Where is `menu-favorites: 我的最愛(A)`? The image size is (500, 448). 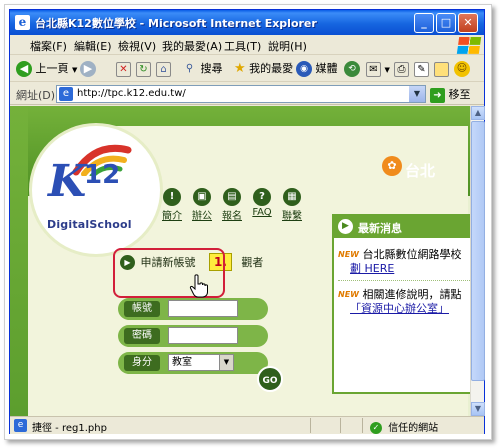
menu-favorites: 我的最愛(A) is located at coordinates (192, 46).